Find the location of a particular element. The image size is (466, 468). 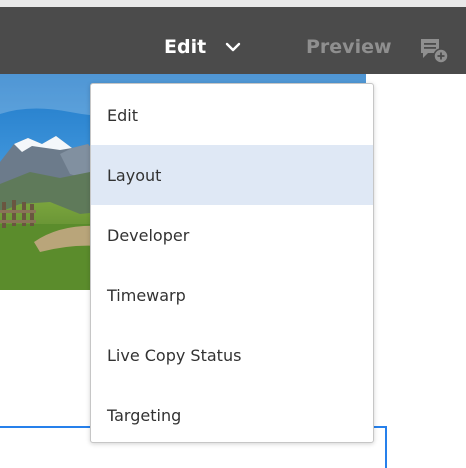

menu-item-live-copy-status: Live Copy Status is located at coordinates (232, 355).